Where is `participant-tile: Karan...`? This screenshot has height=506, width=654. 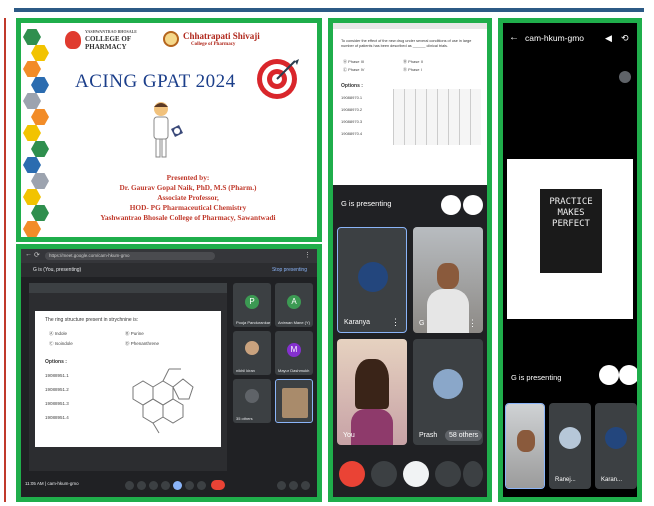
participant-tile: Karan... is located at coordinates (616, 446).